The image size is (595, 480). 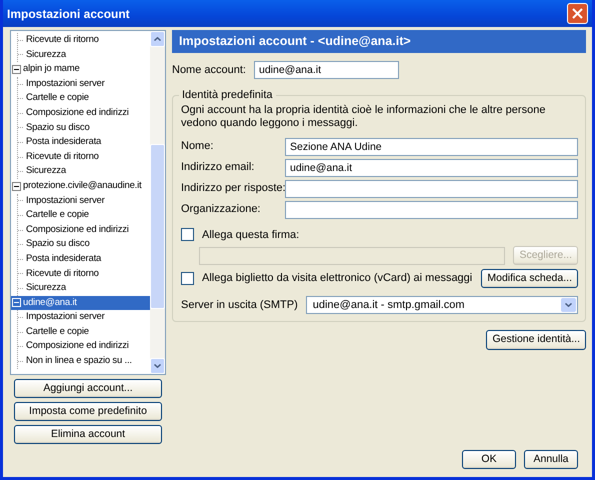 I want to click on field-label: Nome account:, so click(x=209, y=70).